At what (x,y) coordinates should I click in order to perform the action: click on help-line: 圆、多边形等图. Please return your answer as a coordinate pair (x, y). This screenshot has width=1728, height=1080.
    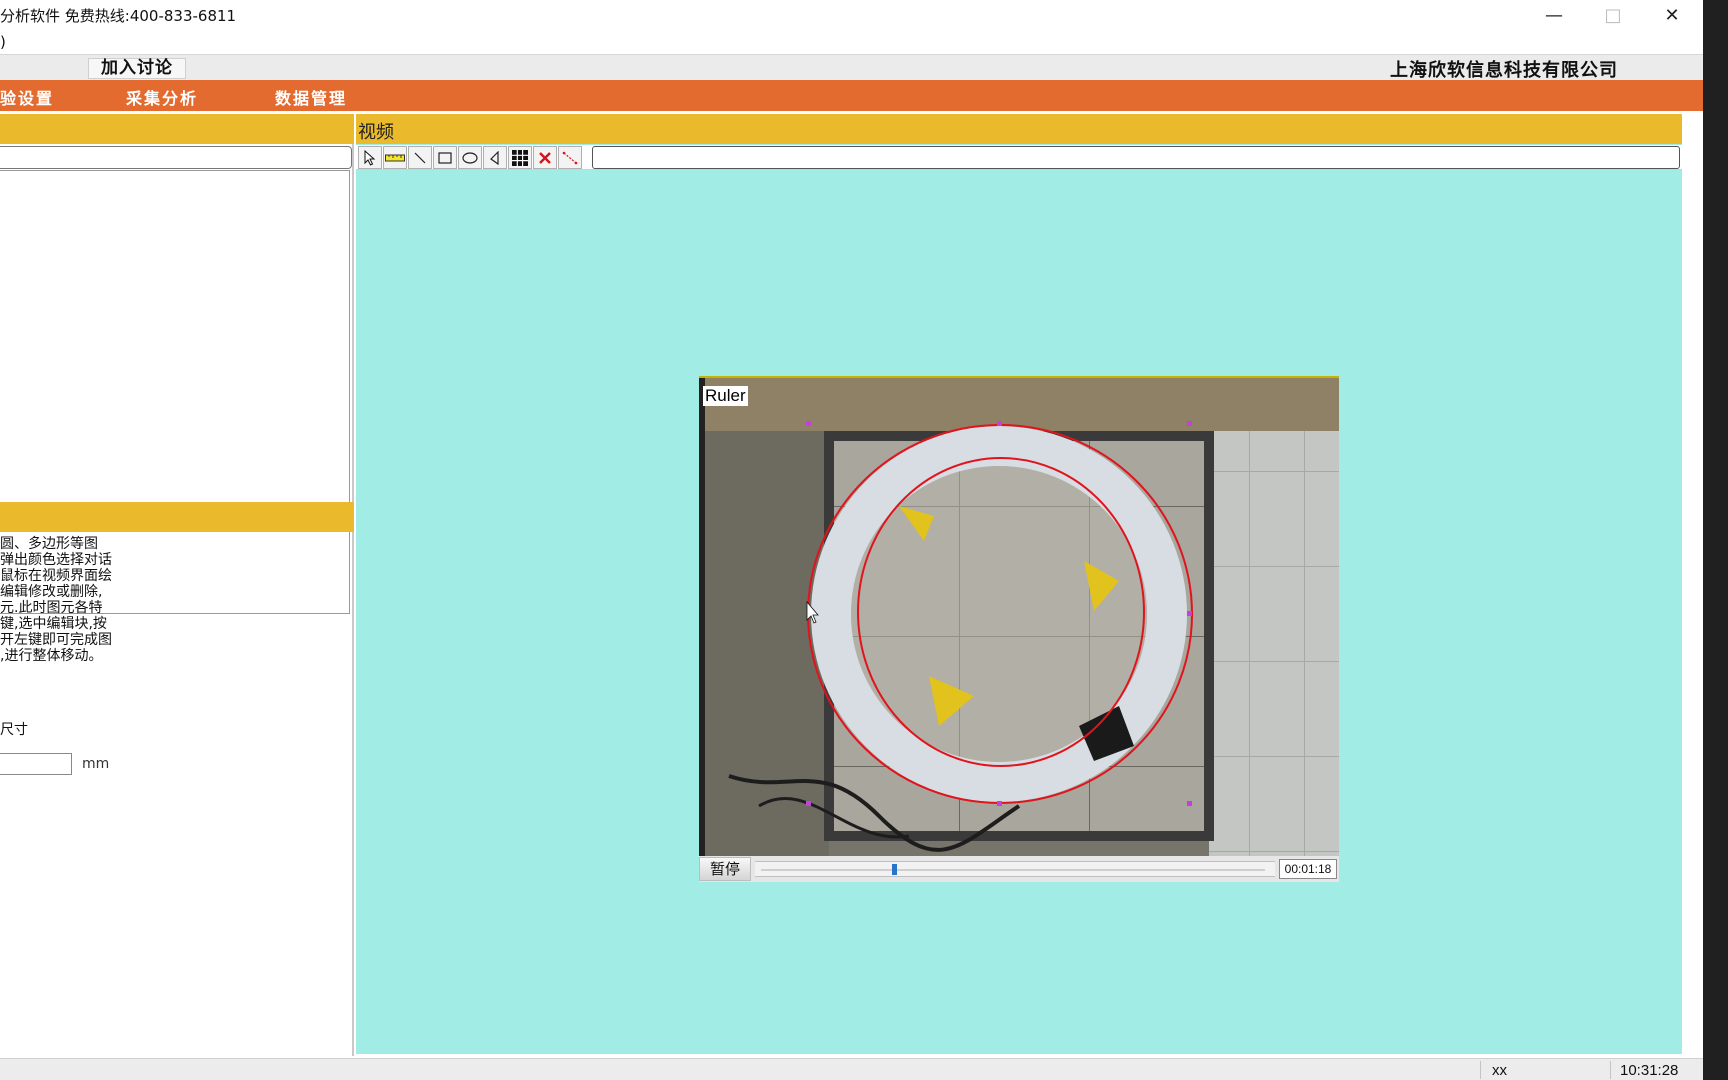
    Looking at the image, I should click on (49, 544).